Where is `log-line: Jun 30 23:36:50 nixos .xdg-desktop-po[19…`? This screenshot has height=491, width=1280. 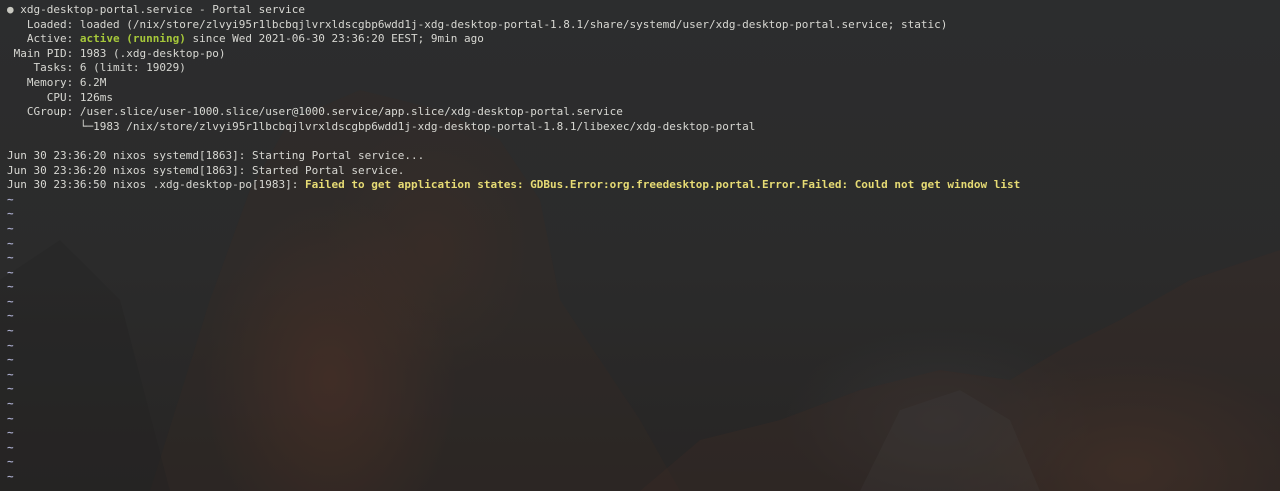
log-line: Jun 30 23:36:50 nixos .xdg-desktop-po[19… is located at coordinates (643, 185).